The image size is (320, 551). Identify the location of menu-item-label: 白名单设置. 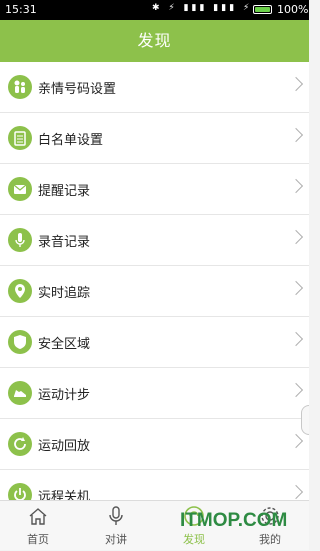
(71, 140).